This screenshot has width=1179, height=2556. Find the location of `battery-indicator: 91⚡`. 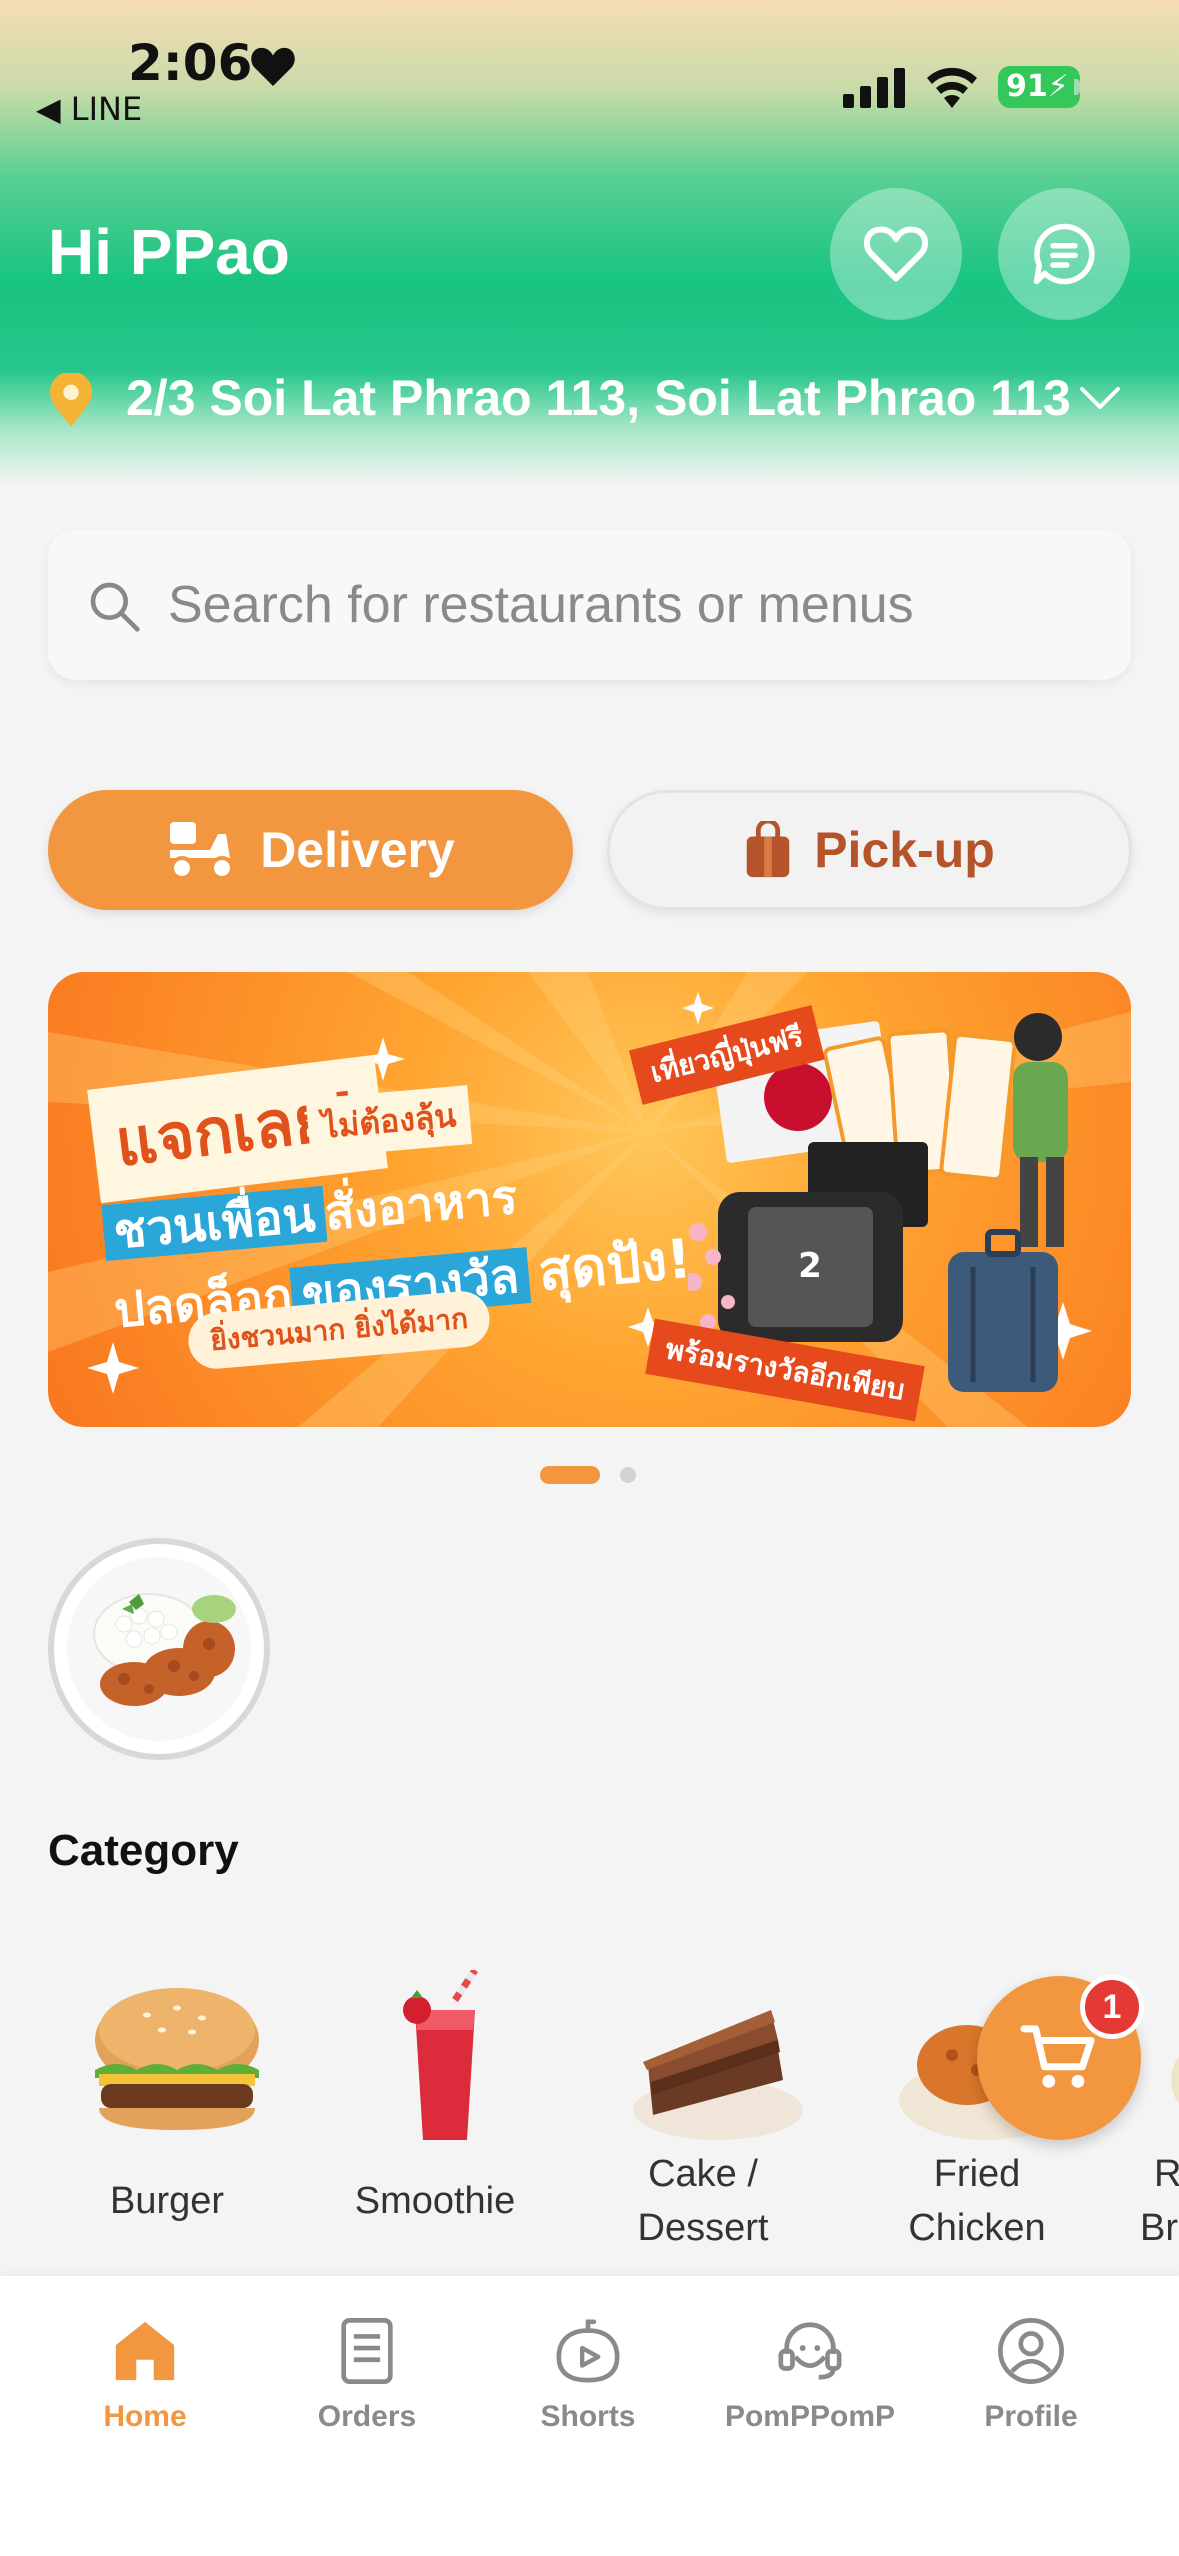

battery-indicator: 91⚡ is located at coordinates (1039, 87).